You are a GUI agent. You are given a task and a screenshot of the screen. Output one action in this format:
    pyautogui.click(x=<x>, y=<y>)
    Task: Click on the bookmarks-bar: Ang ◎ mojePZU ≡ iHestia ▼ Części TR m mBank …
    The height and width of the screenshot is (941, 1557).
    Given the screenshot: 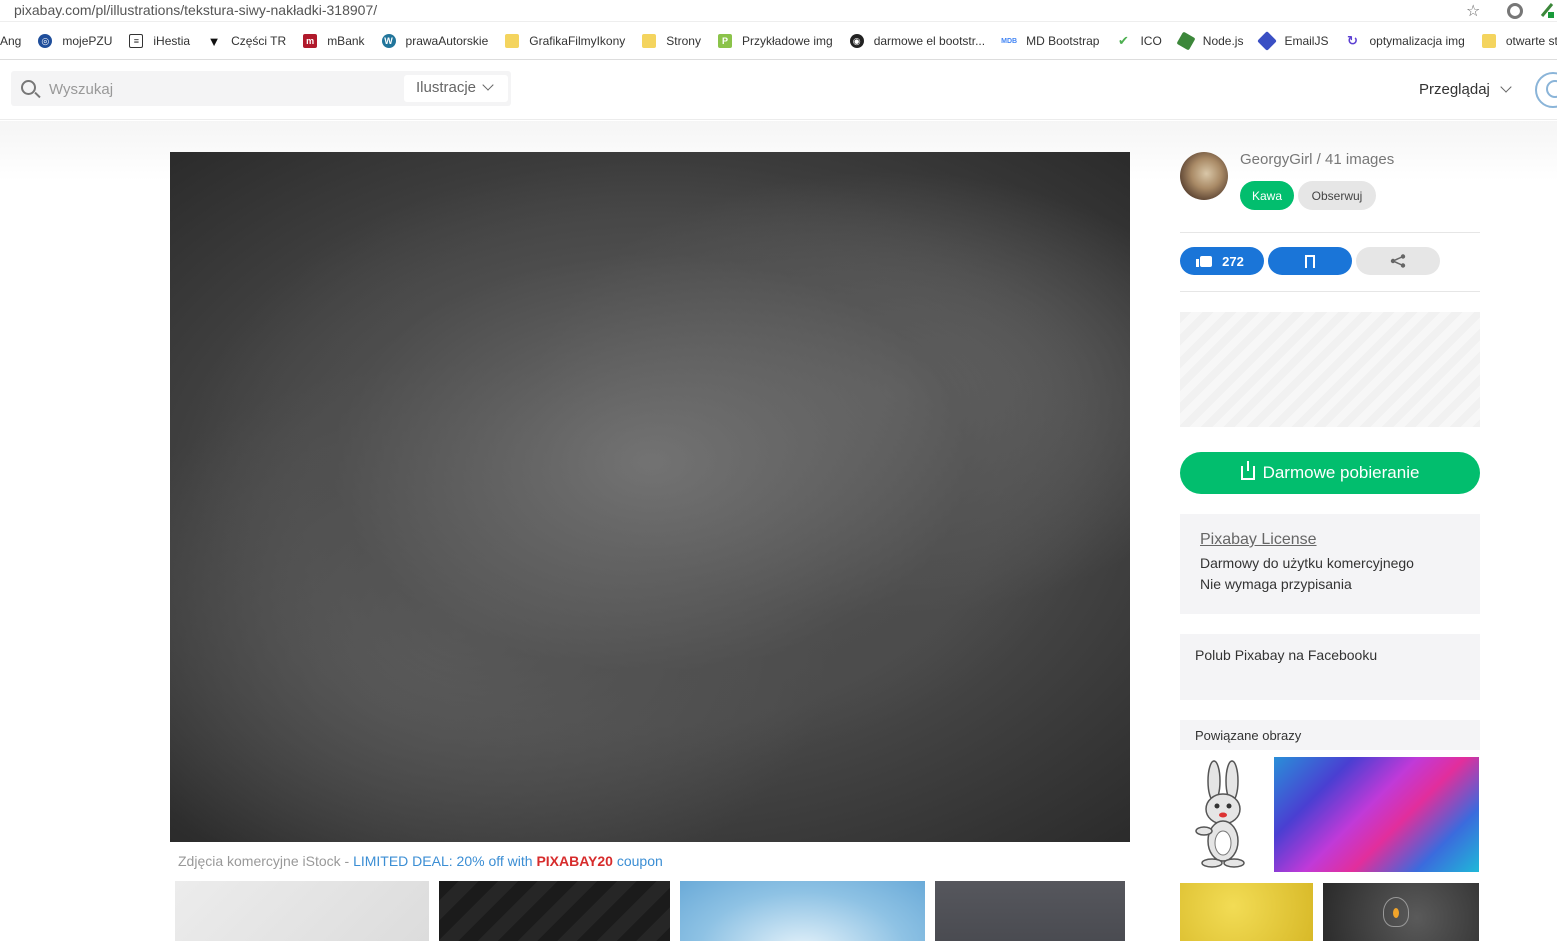 What is the action you would take?
    pyautogui.click(x=778, y=41)
    